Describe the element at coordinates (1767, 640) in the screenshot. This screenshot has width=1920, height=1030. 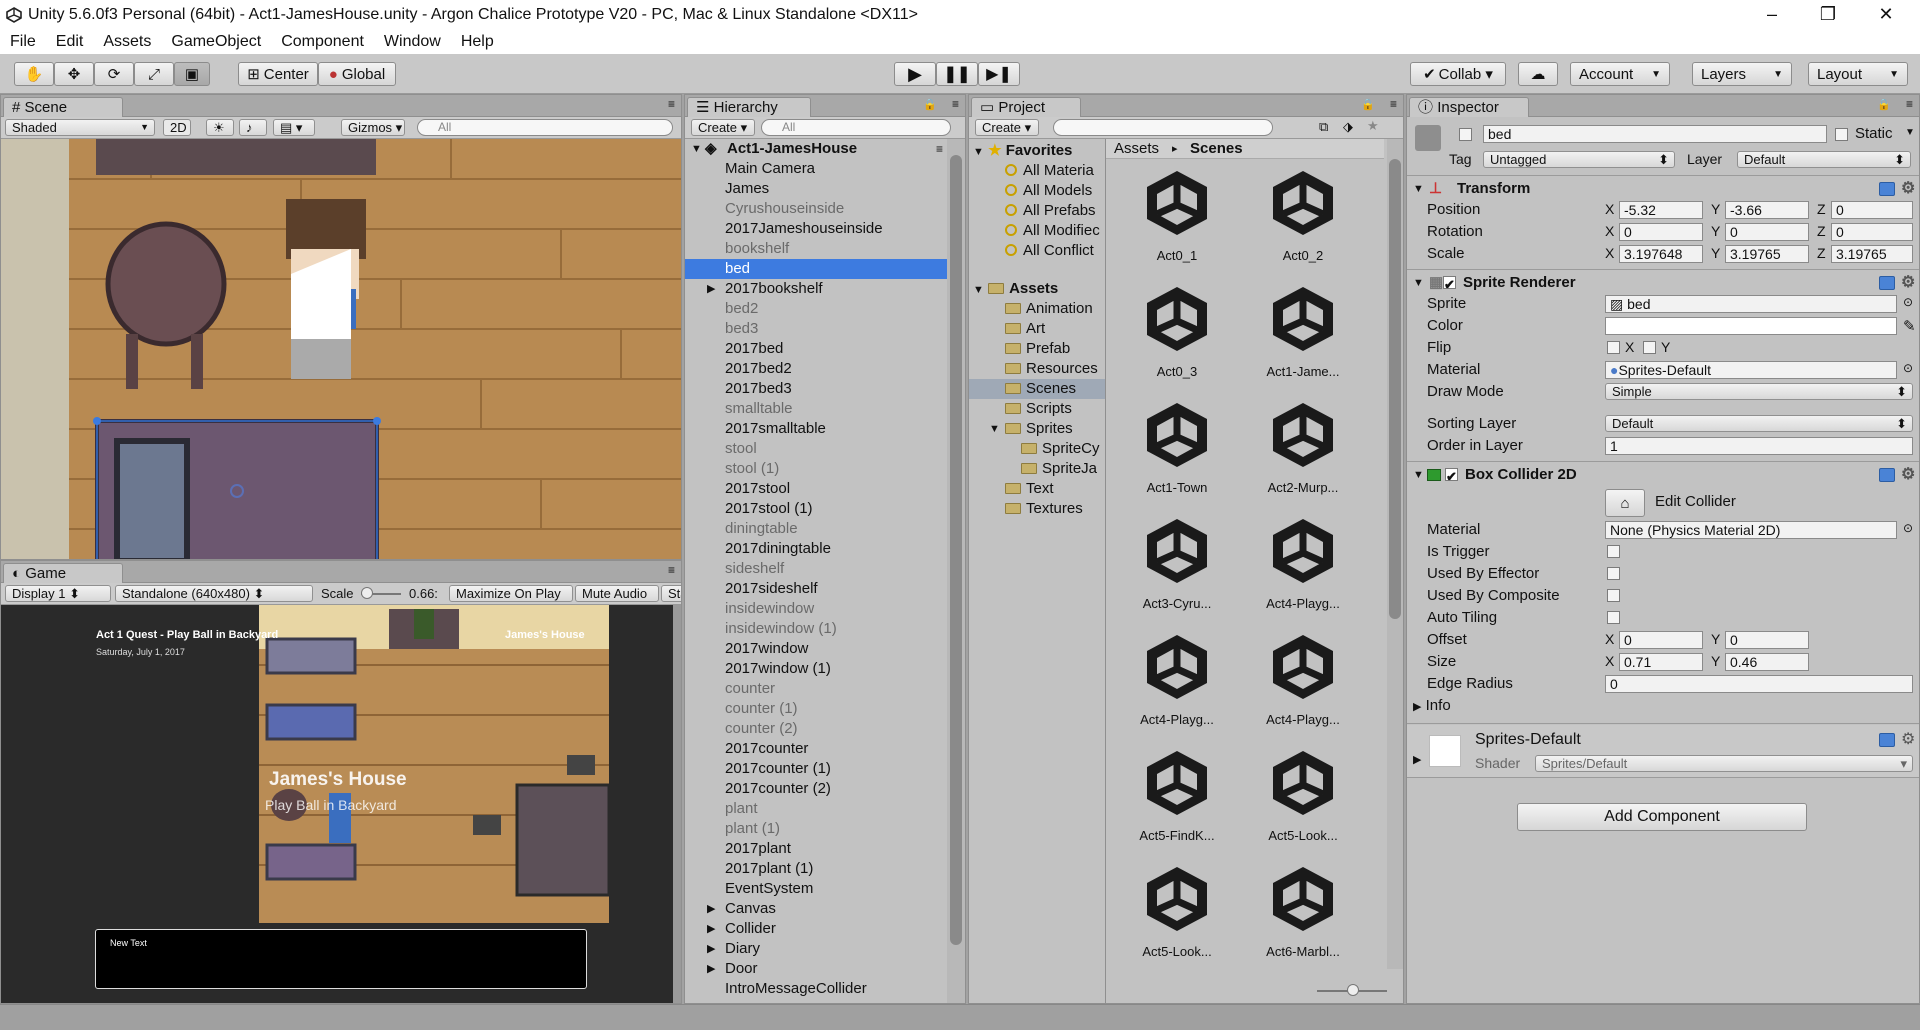
I see `offset-y-field: 0` at that location.